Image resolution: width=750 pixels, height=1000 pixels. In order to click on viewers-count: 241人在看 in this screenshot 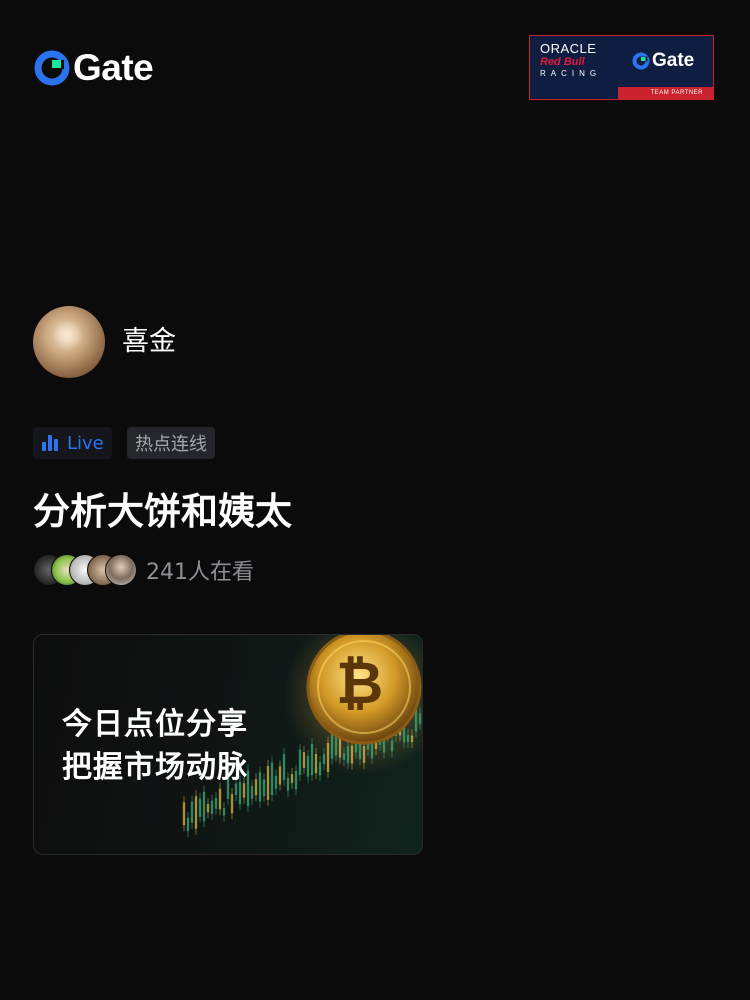, I will do `click(200, 572)`.